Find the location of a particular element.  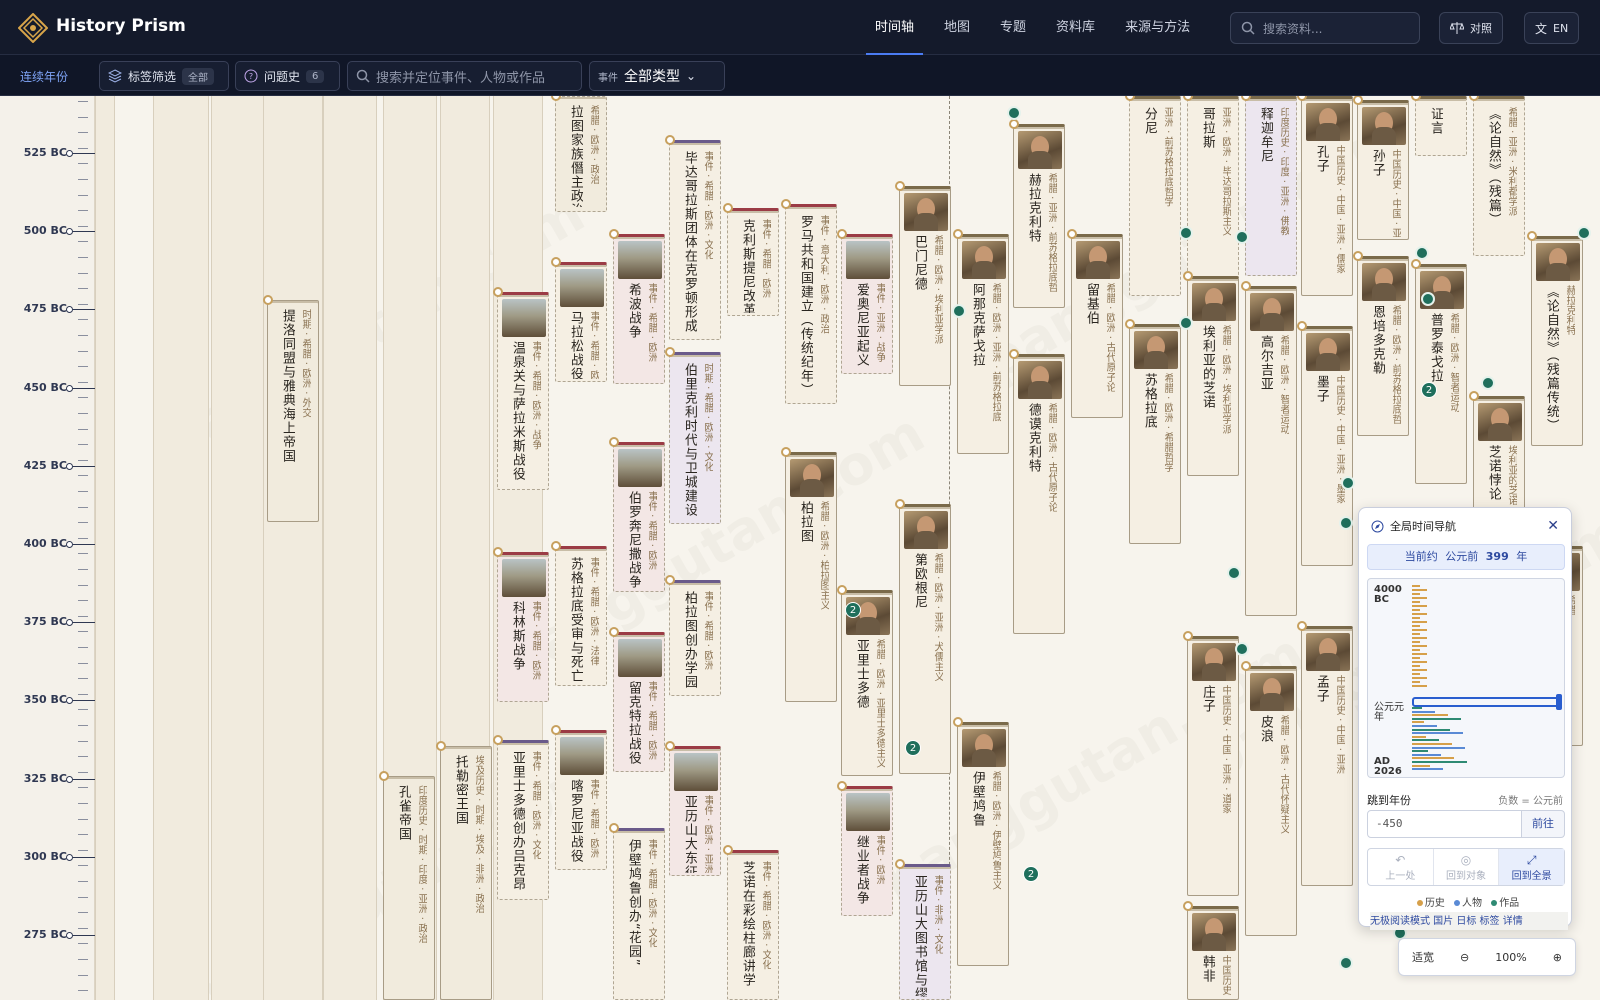

compare-button: 对照 is located at coordinates (1471, 28).